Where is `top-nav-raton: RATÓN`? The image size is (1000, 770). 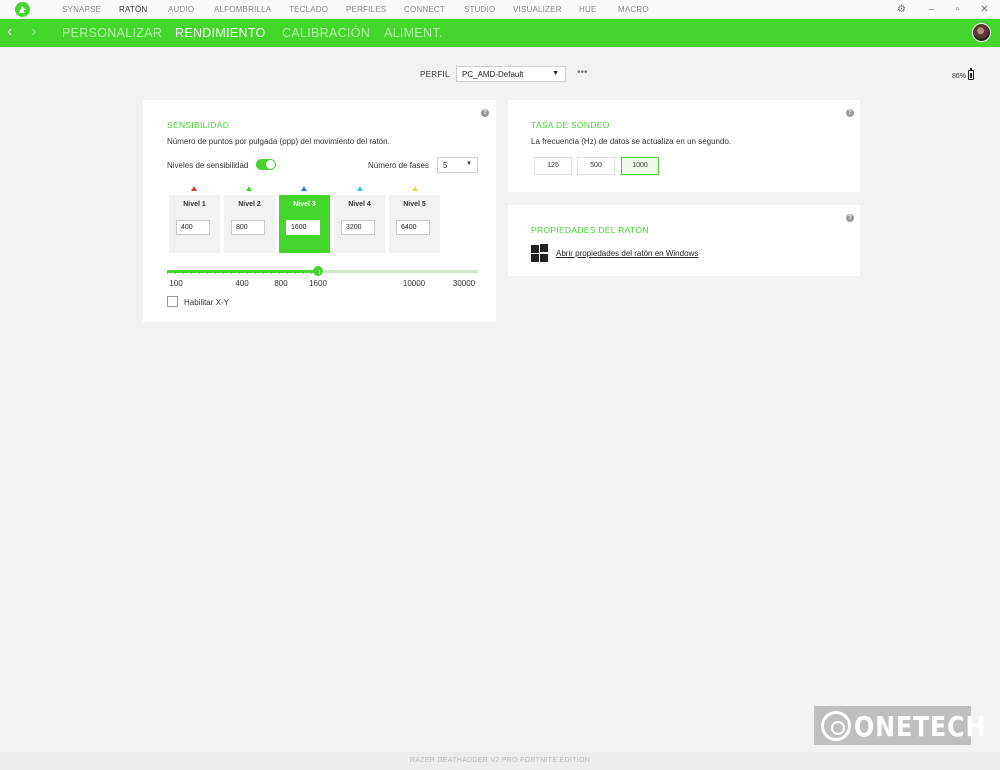
top-nav-raton: RATÓN is located at coordinates (133, 9).